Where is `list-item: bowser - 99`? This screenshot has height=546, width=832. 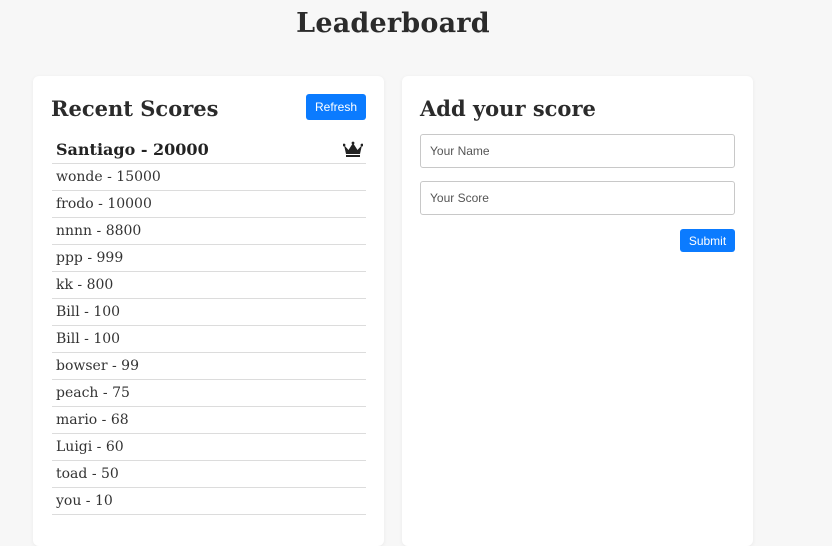
list-item: bowser - 99 is located at coordinates (209, 366).